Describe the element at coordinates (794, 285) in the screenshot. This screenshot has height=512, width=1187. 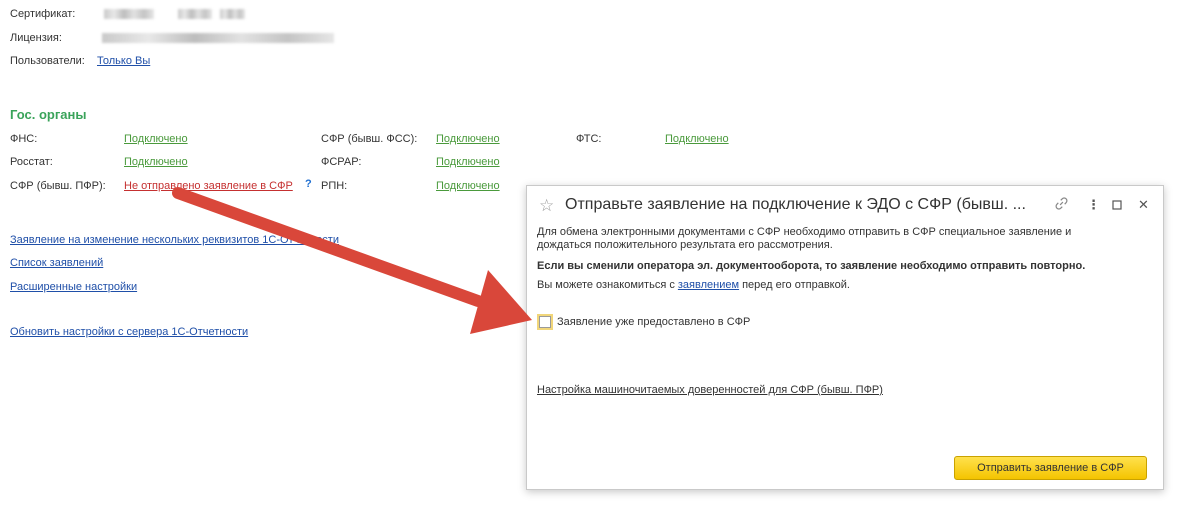
I see `dialog-para3-after: перед его отправкой.` at that location.